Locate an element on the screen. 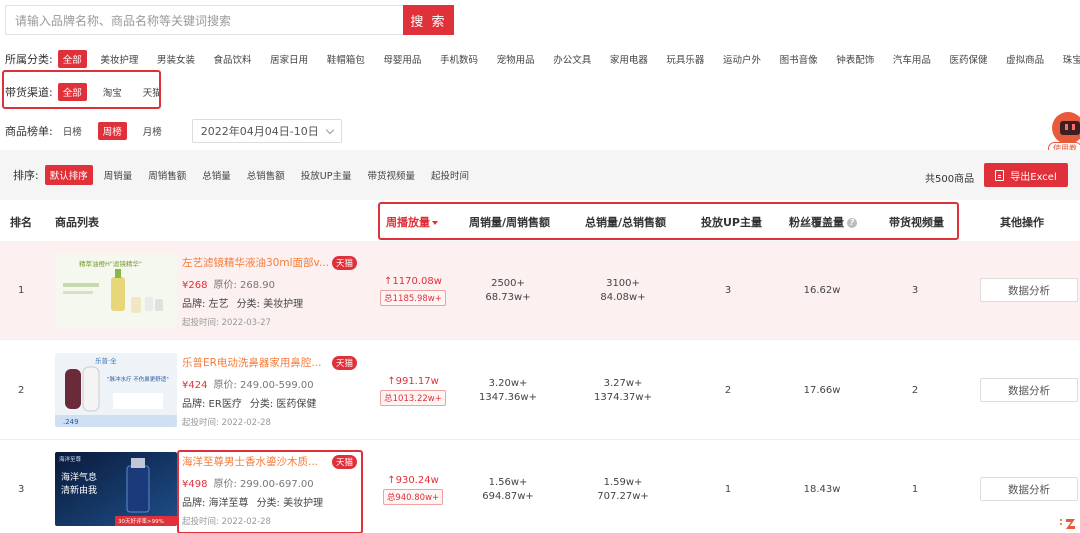 Image resolution: width=1080 pixels, height=533 pixels. category-item: 母婴用品 is located at coordinates (402, 59).